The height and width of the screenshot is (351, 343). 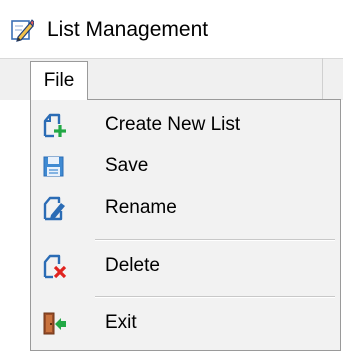 I want to click on window-title: List Management, so click(x=128, y=29).